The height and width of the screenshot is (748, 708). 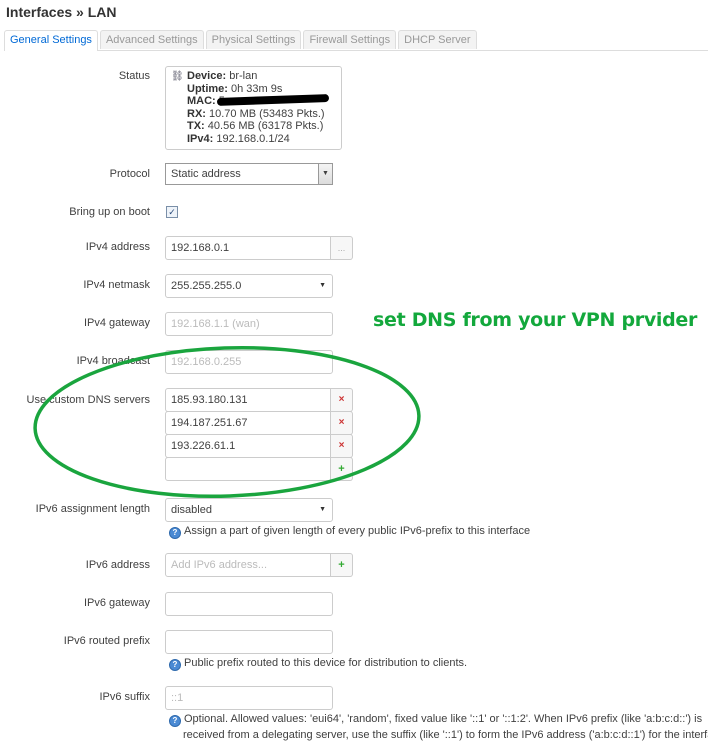 I want to click on ipv6-gateway-label: IPv6 gateway, so click(x=116, y=603).